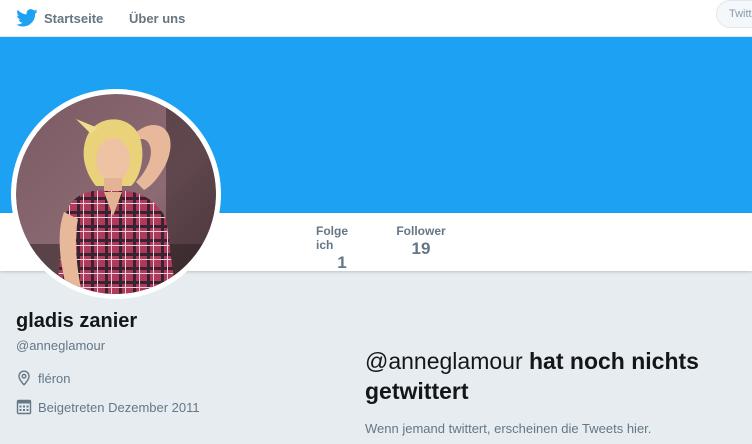 The image size is (752, 444). I want to click on followers-stat: Follower 19, so click(421, 241).